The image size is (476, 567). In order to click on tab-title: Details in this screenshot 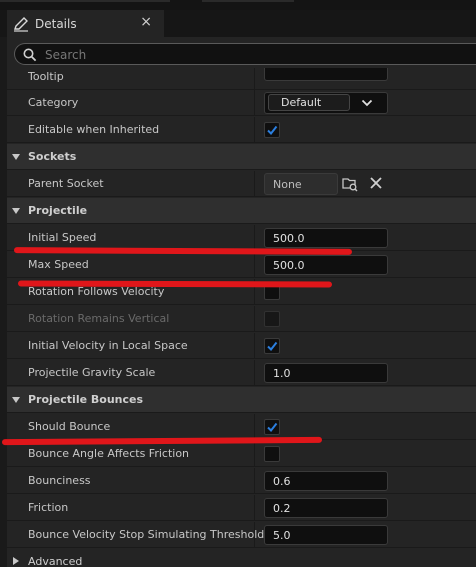, I will do `click(56, 23)`.